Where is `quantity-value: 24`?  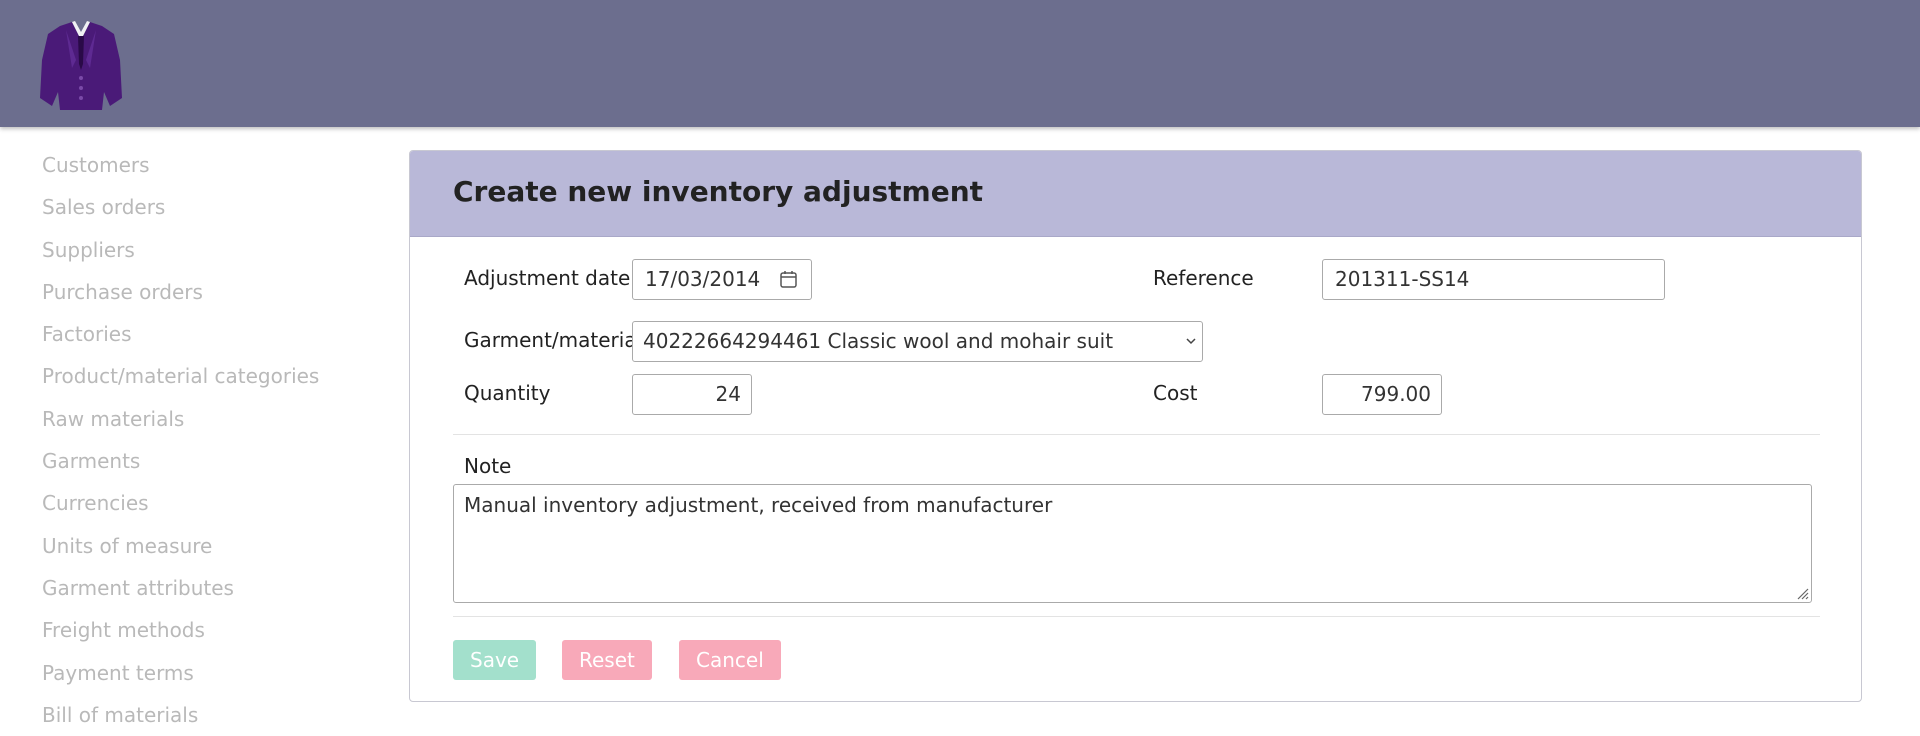
quantity-value: 24 is located at coordinates (728, 394).